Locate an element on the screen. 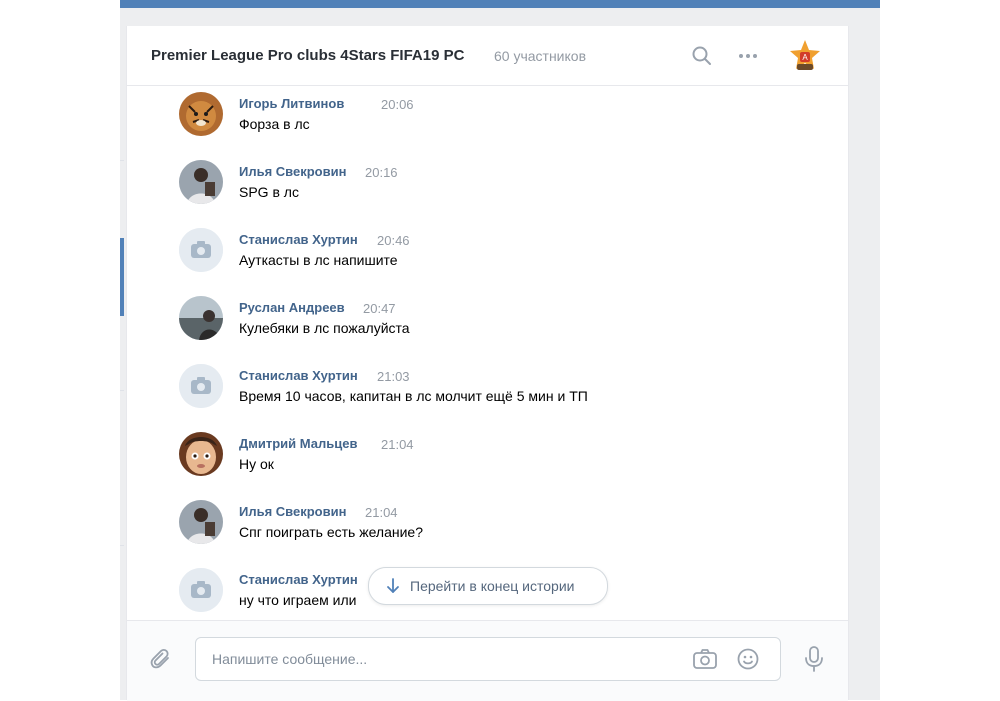  more-options-icon is located at coordinates (748, 56).